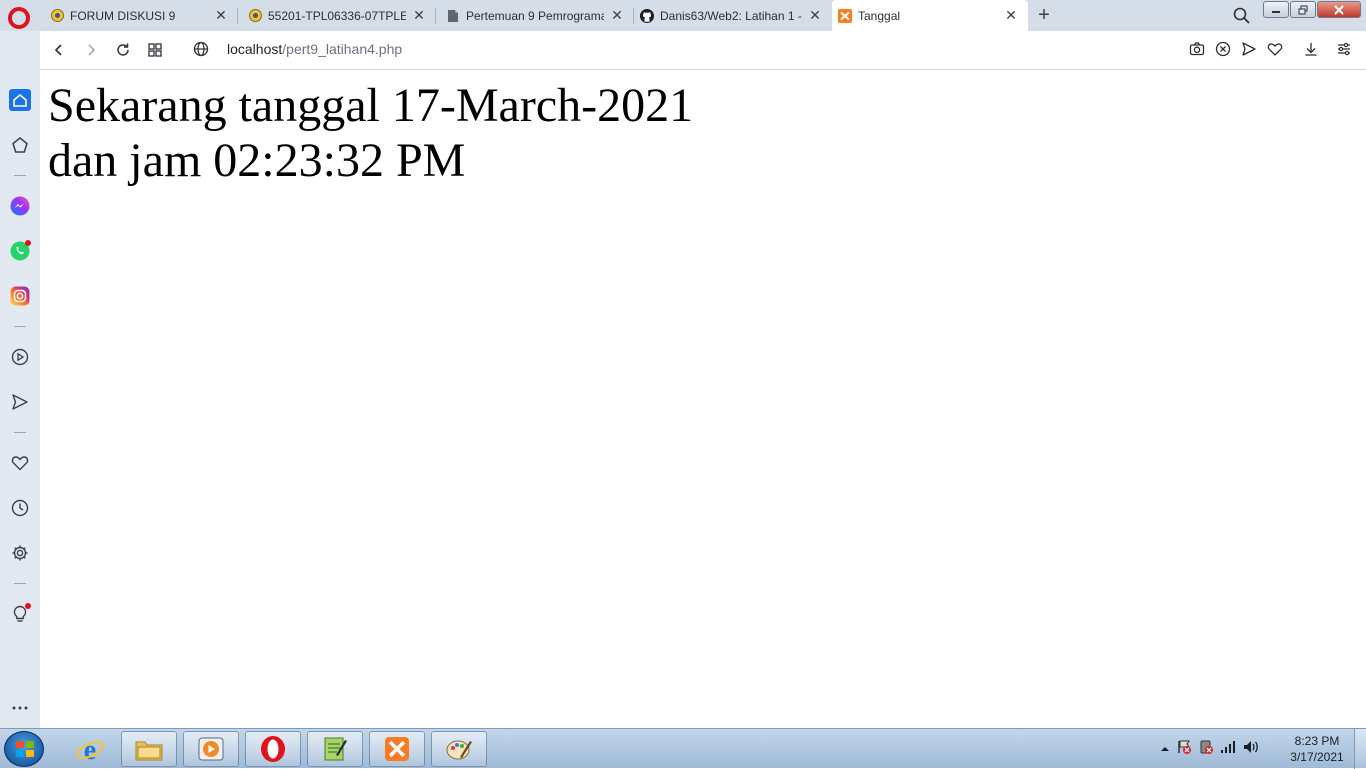 The width and height of the screenshot is (1366, 769). Describe the element at coordinates (211, 749) in the screenshot. I see `media-player-icon` at that location.